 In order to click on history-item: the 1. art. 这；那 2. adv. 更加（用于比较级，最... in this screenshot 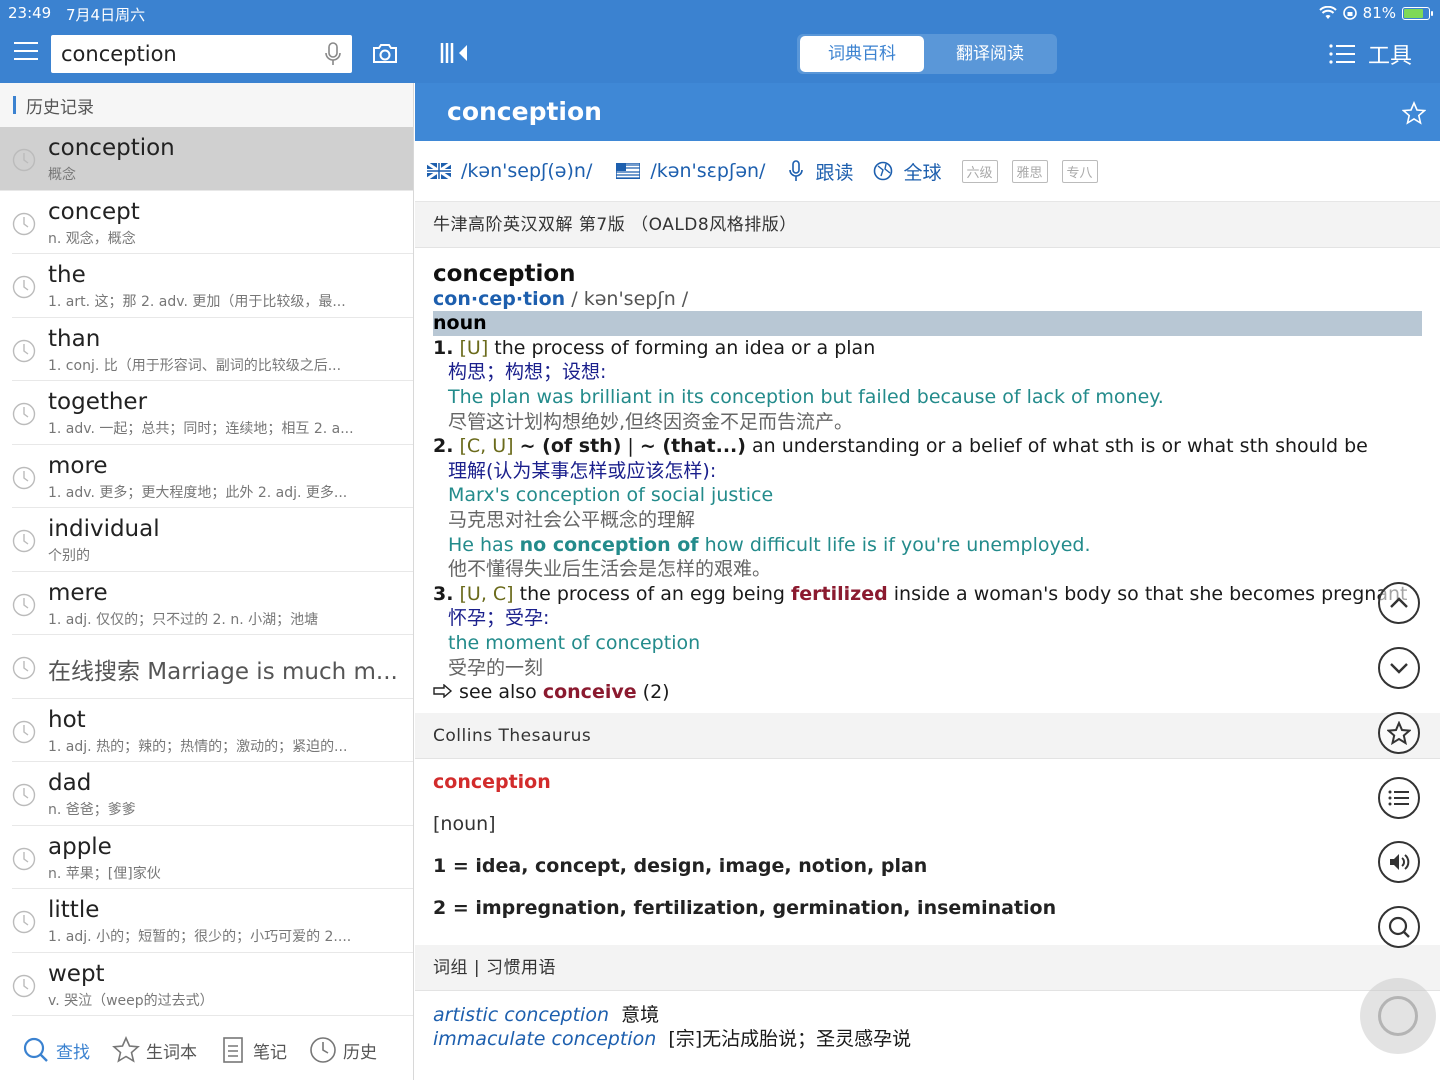, I will do `click(212, 286)`.